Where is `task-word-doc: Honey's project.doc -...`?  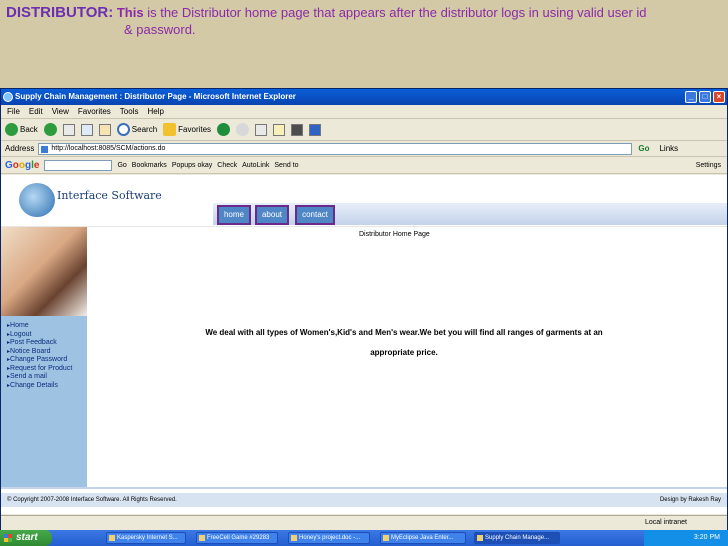
task-word-doc: Honey's project.doc -... is located at coordinates (329, 538).